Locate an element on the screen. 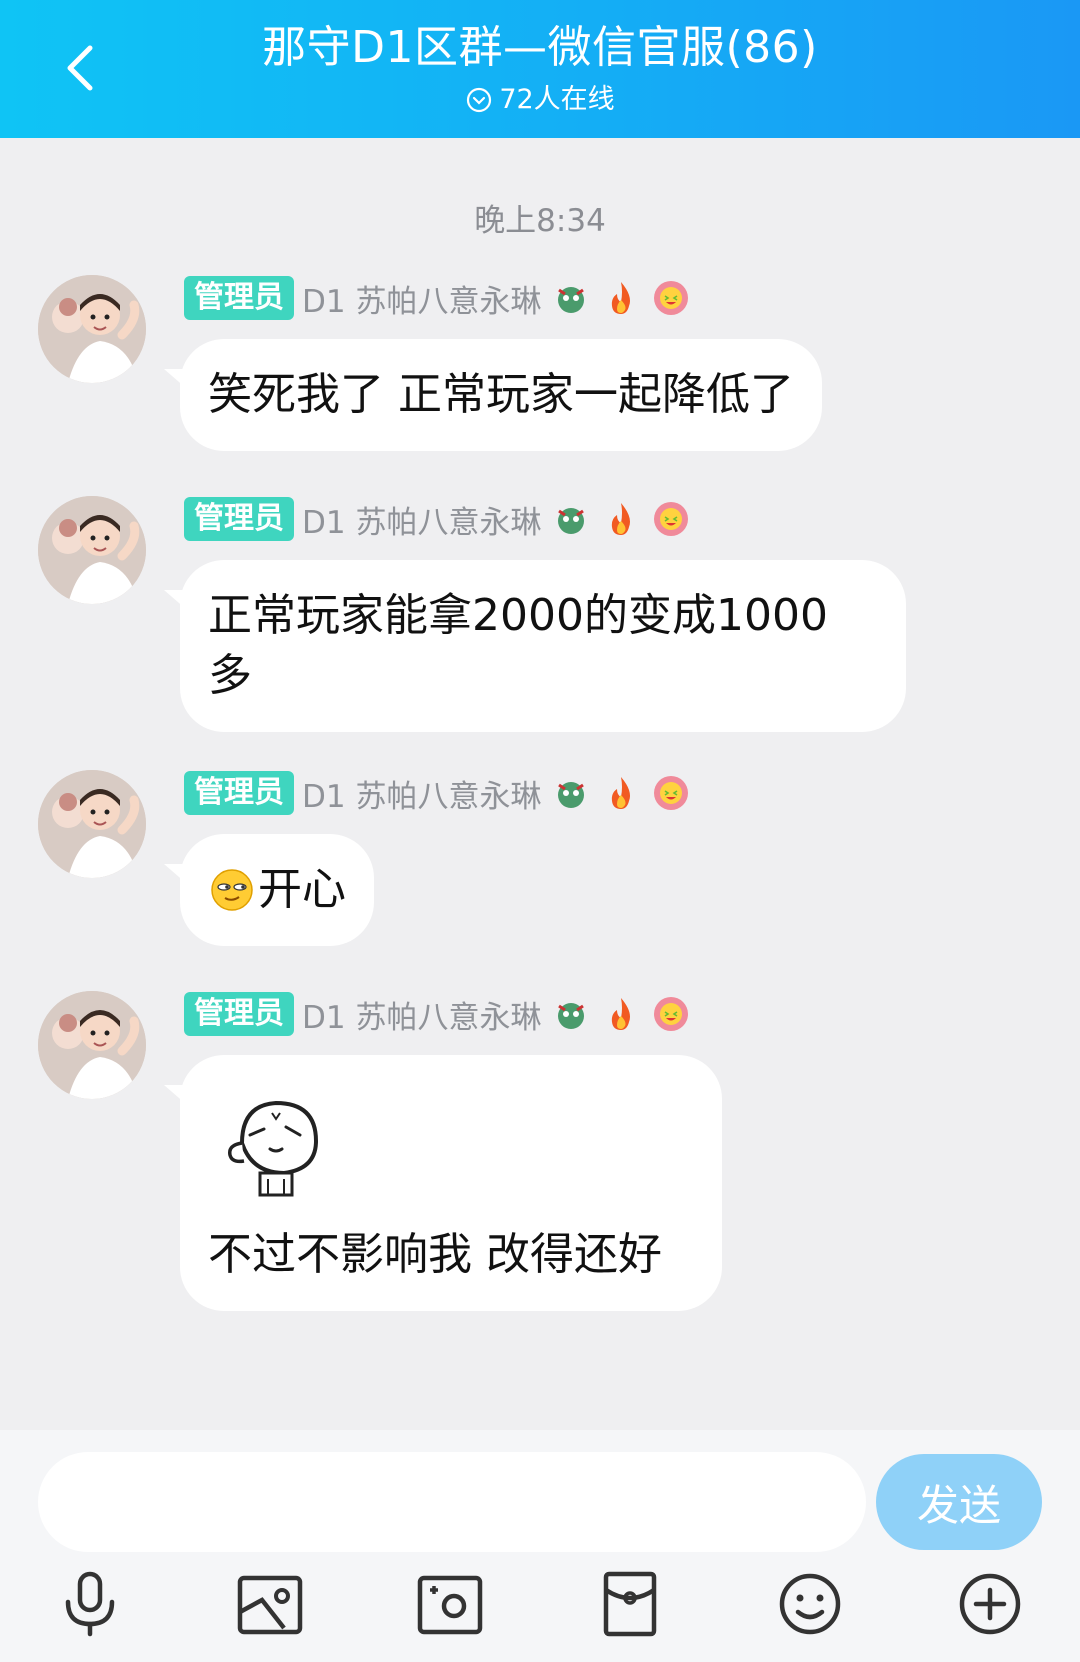 The width and height of the screenshot is (1080, 1662). send-button: 发送 is located at coordinates (959, 1502).